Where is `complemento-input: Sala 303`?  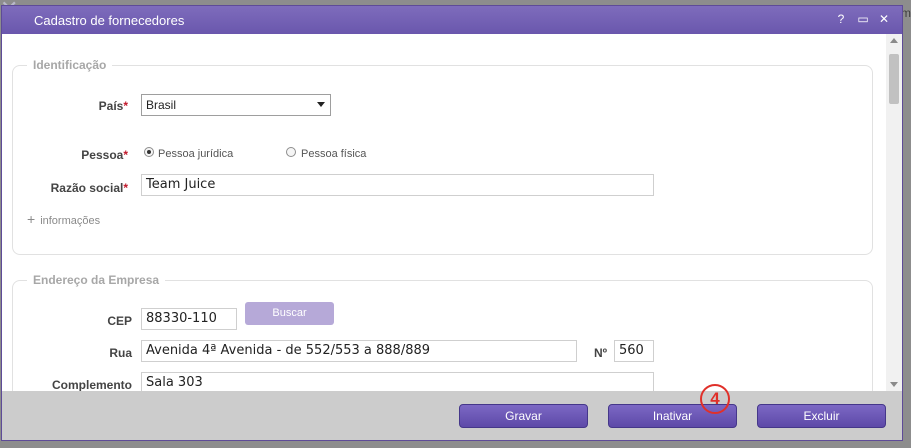 complemento-input: Sala 303 is located at coordinates (397, 381).